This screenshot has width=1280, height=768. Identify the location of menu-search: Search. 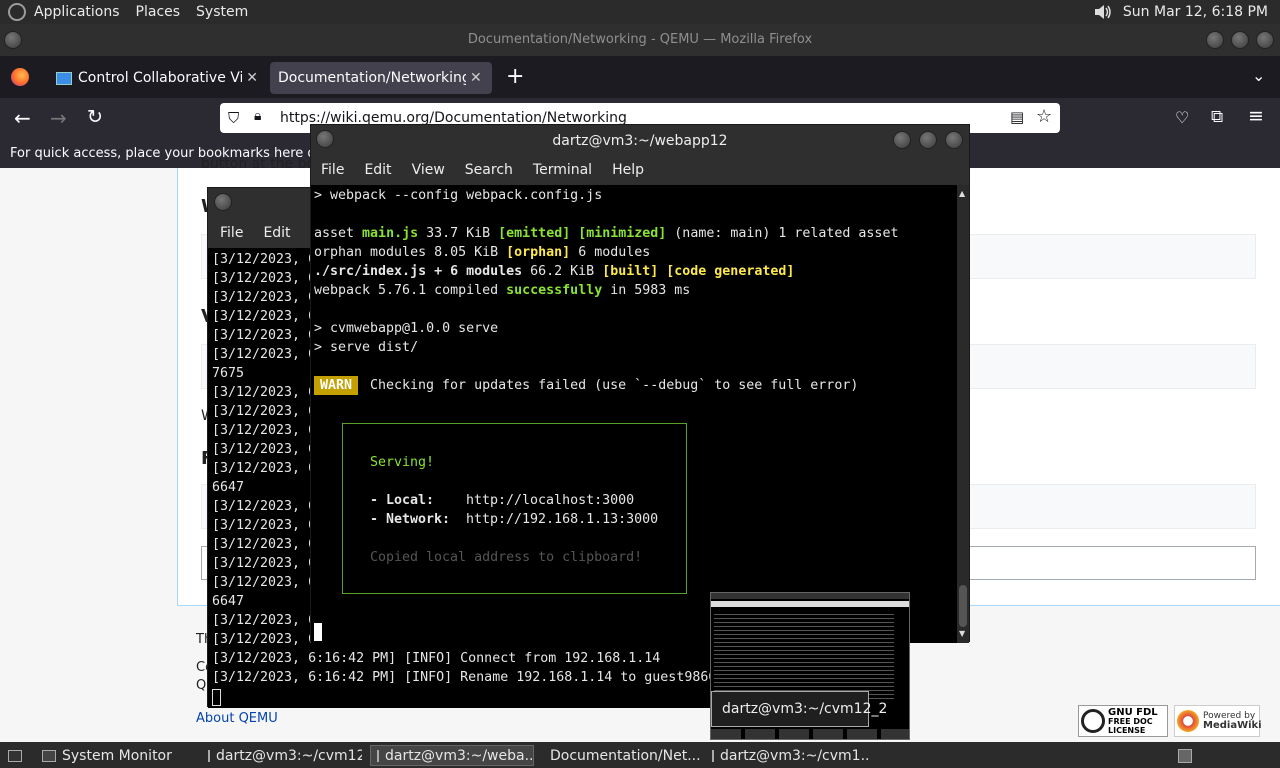
(489, 170).